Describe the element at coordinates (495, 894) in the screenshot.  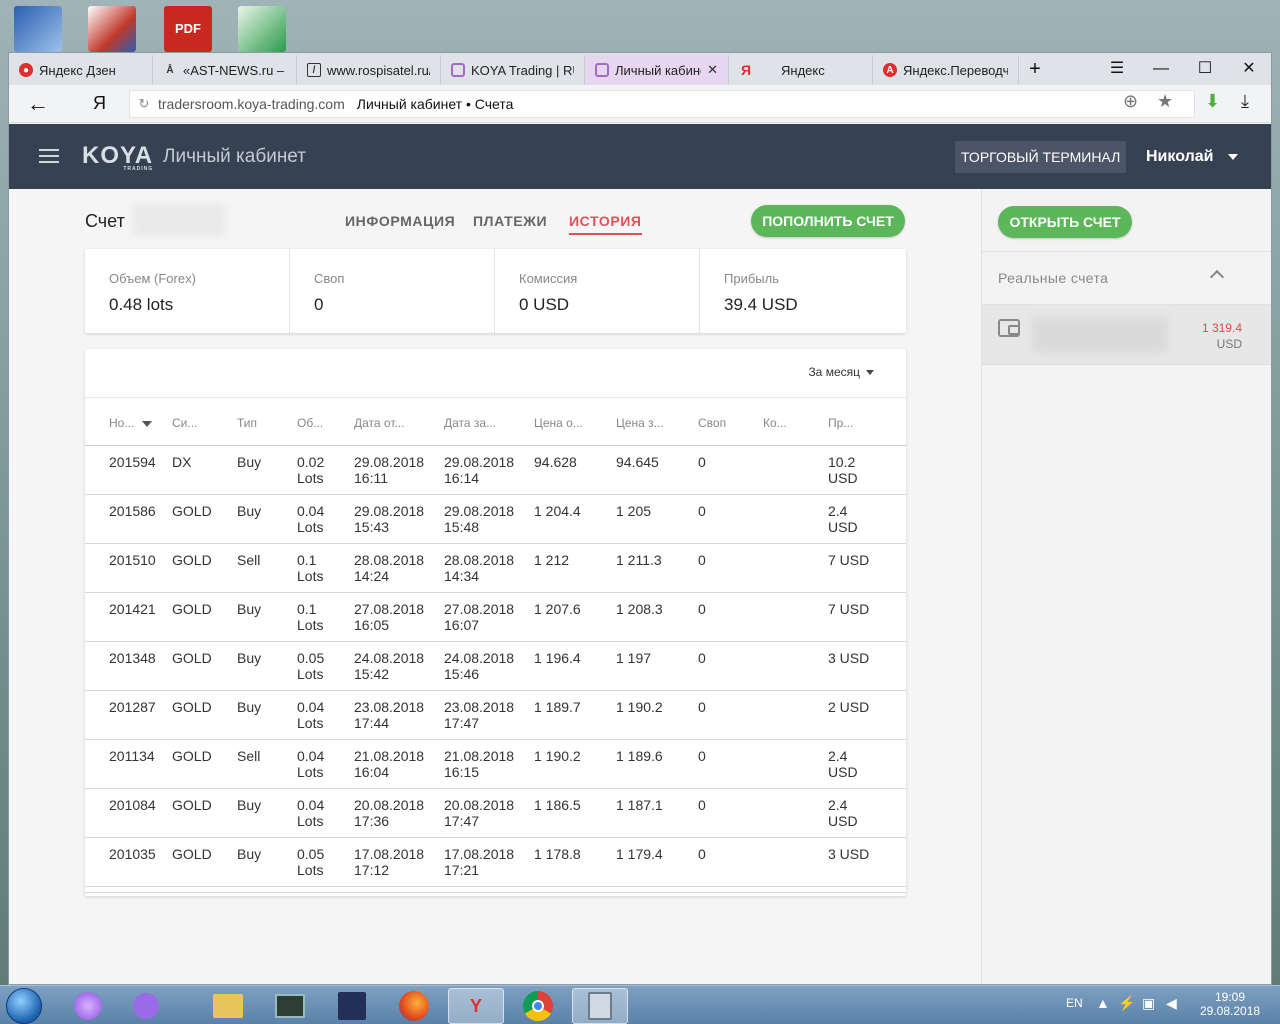
I see `table-footer` at that location.